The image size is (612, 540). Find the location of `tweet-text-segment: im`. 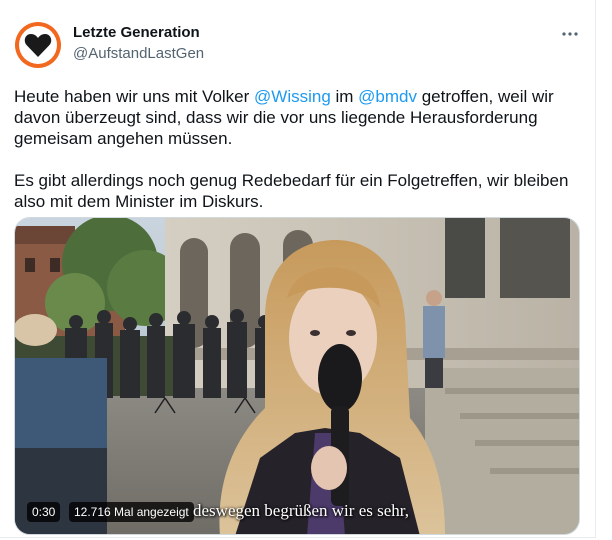

tweet-text-segment: im is located at coordinates (344, 96).